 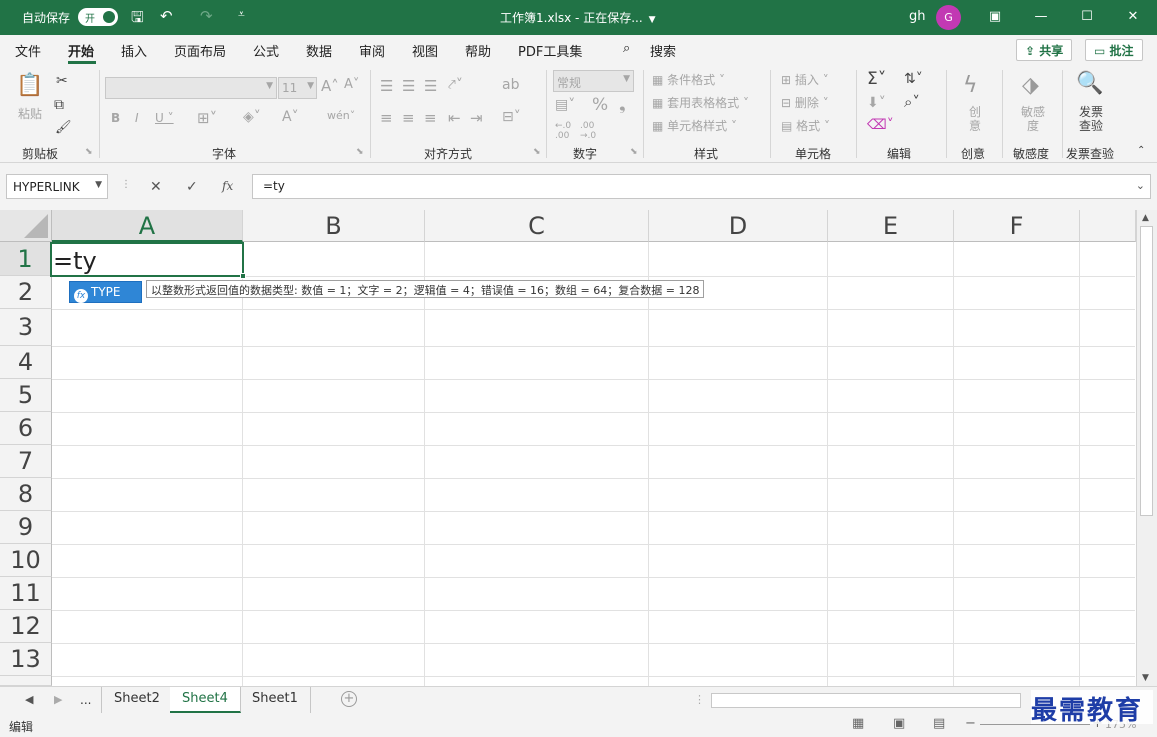 I want to click on sensitivity-tag-icon: ⬗, so click(x=1030, y=85).